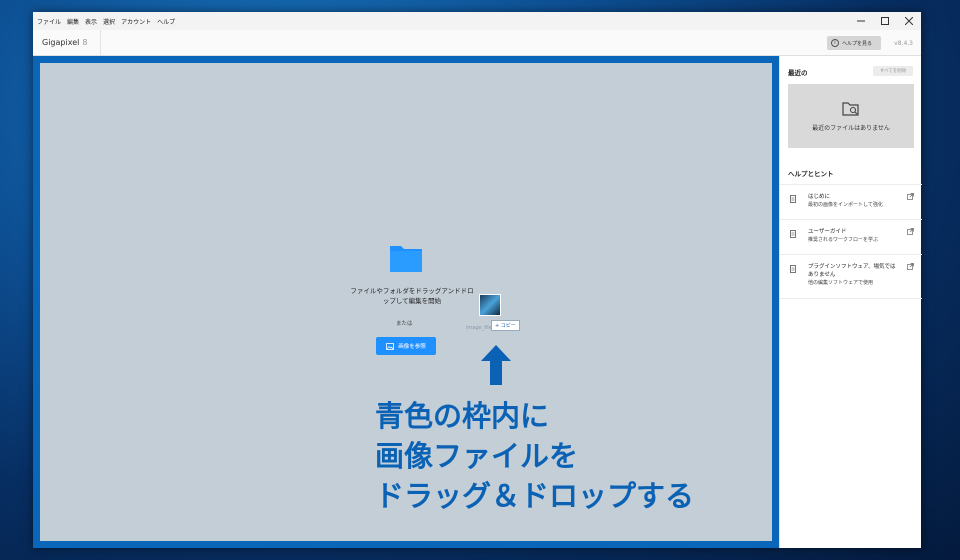  What do you see at coordinates (811, 174) in the screenshot?
I see `help-tips-title: ヘルプとヒント` at bounding box center [811, 174].